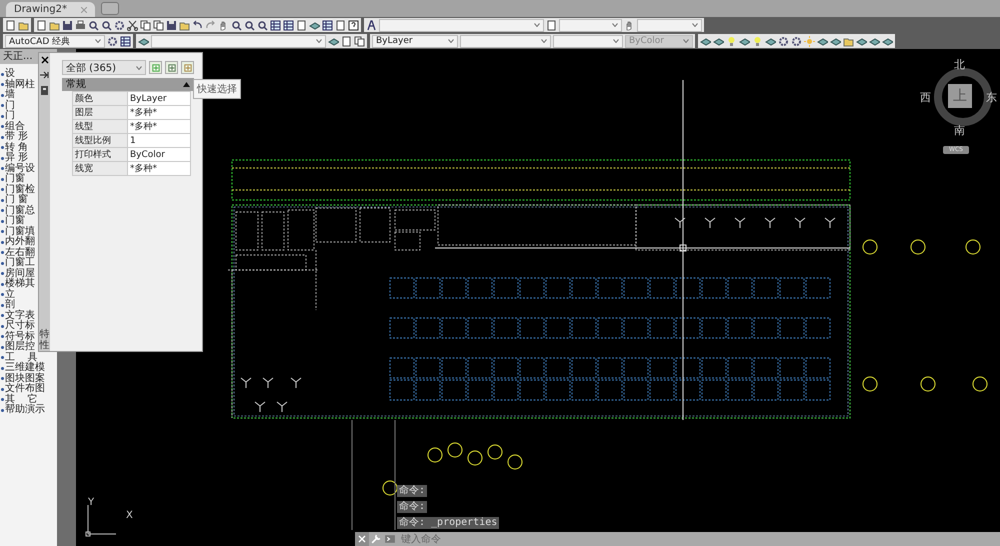  I want to click on dropdown: ByLayer, so click(415, 41).